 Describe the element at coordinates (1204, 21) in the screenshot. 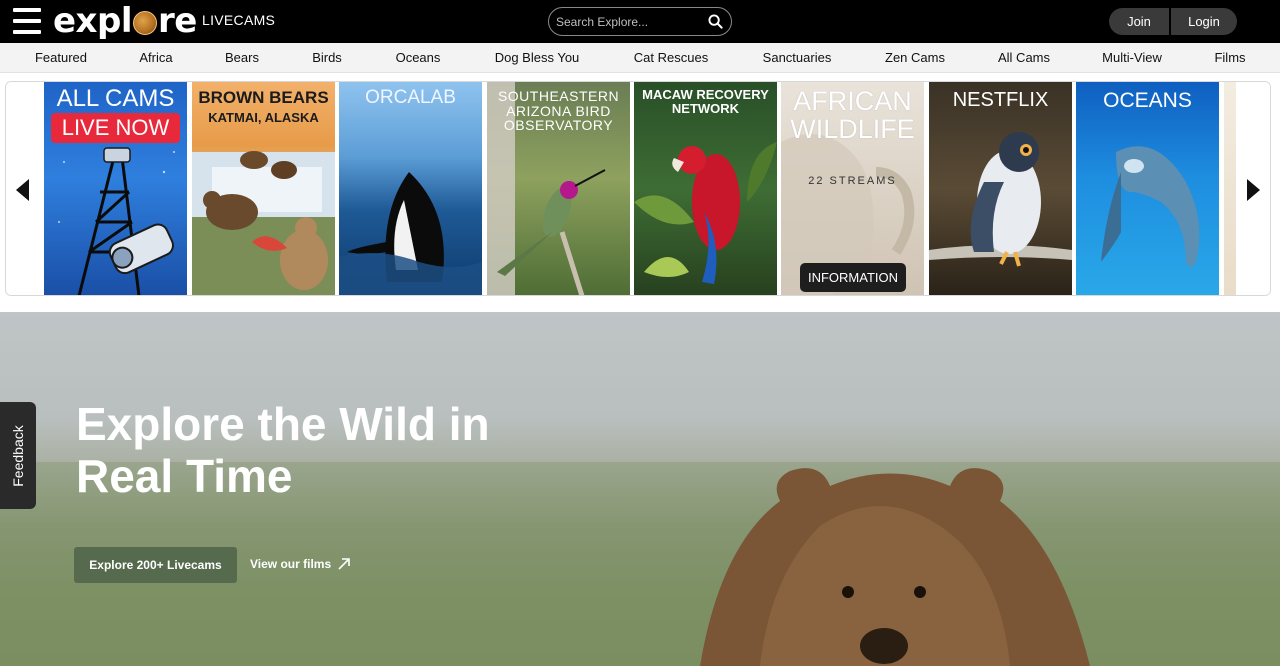

I see `login-button: Login` at that location.